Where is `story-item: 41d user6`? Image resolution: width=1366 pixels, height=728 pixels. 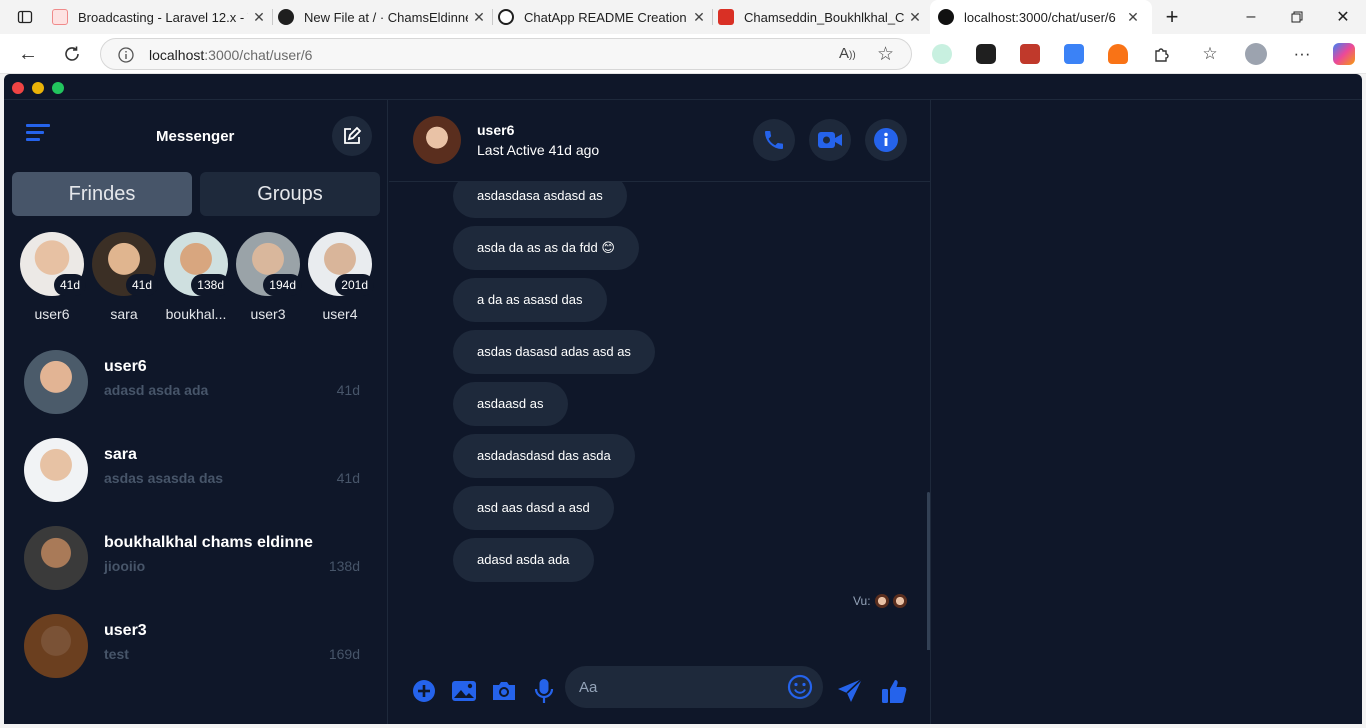 story-item: 41d user6 is located at coordinates (53, 277).